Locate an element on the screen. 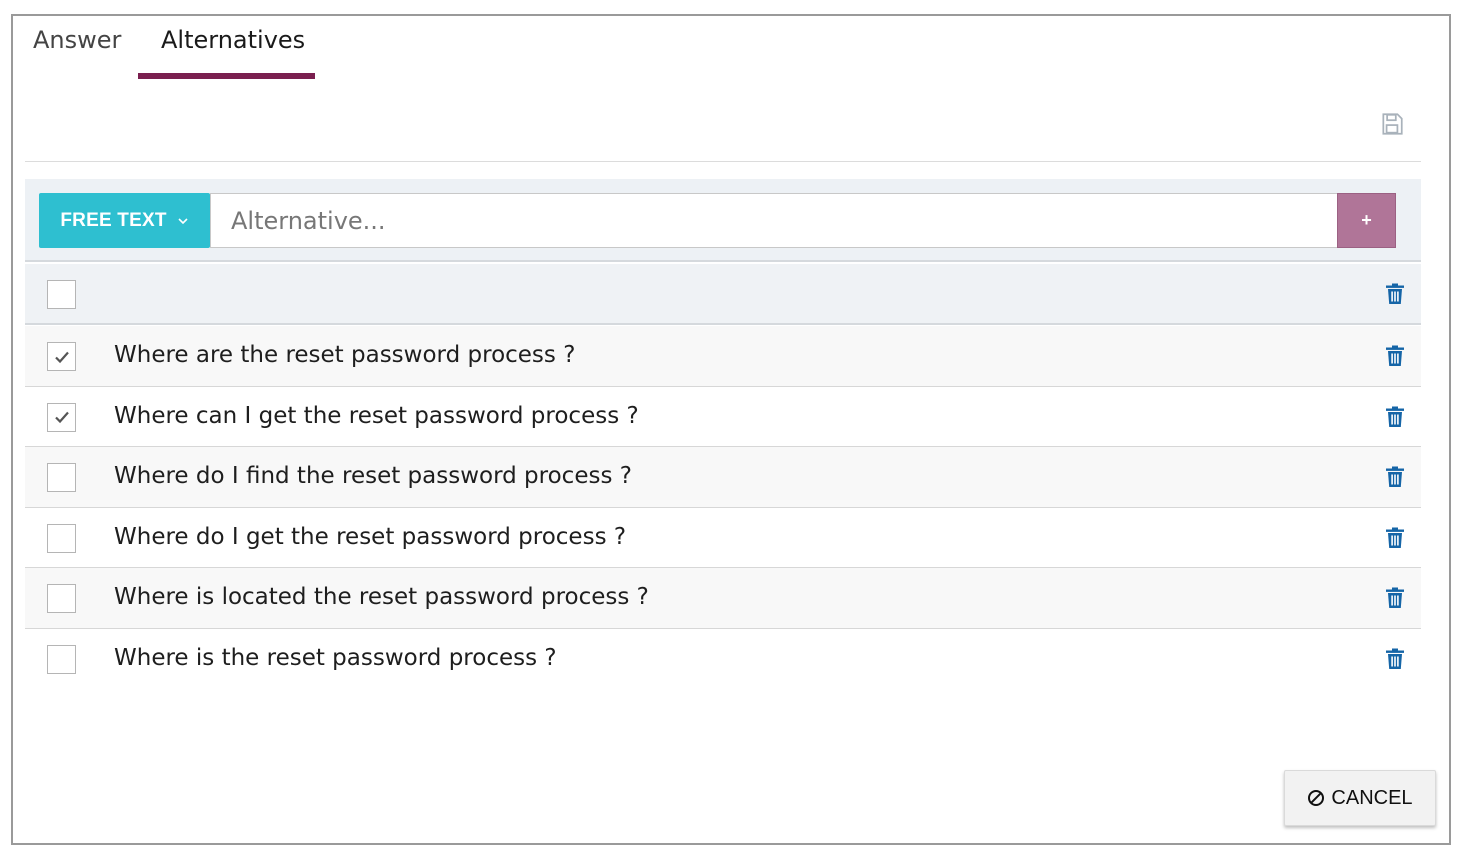 This screenshot has width=1470, height=857. select-all-checkbox is located at coordinates (61, 294).